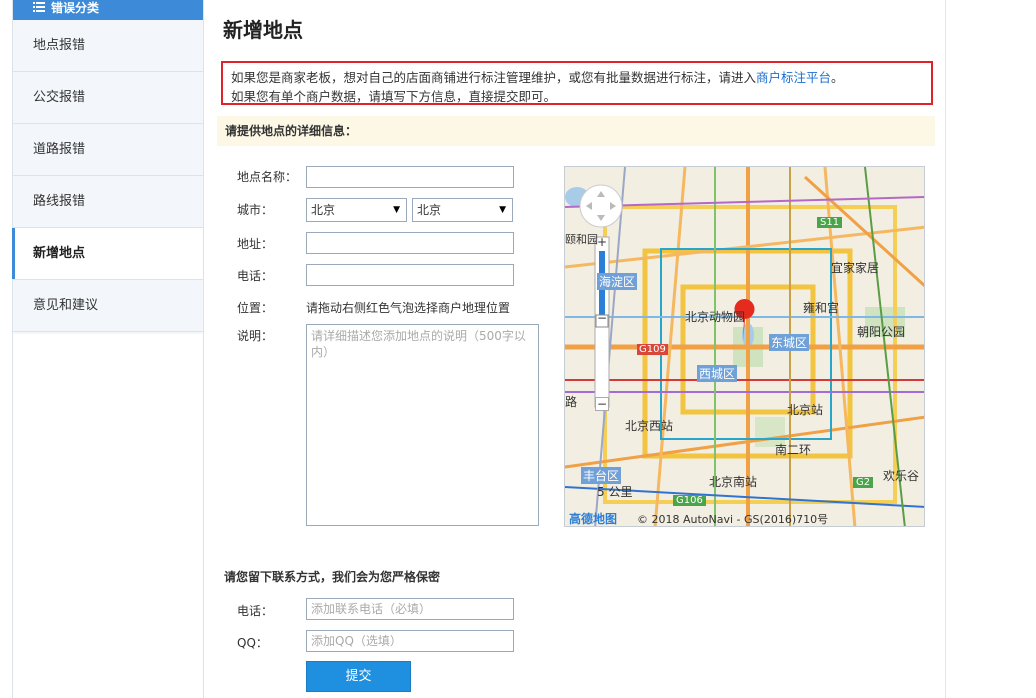 The height and width of the screenshot is (698, 1036). What do you see at coordinates (601, 475) in the screenshot?
I see `map-label-fengtai: 丰台区` at bounding box center [601, 475].